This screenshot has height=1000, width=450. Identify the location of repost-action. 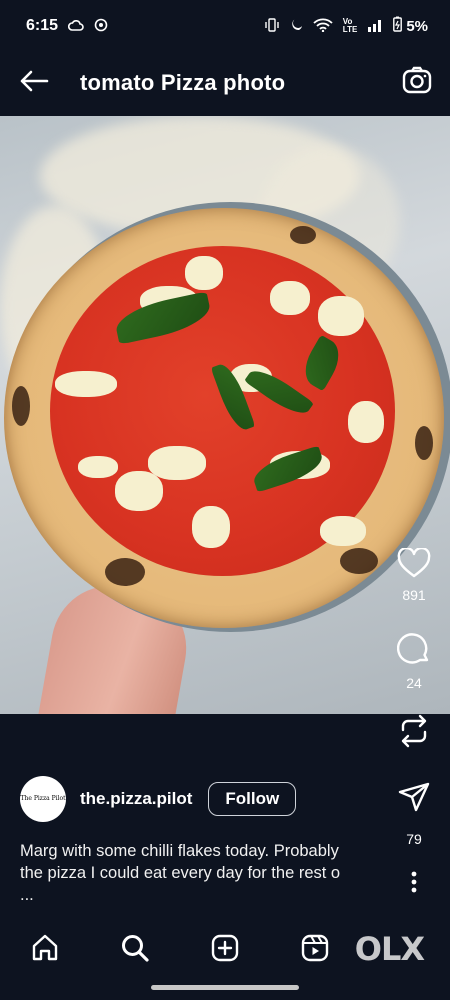
(414, 733).